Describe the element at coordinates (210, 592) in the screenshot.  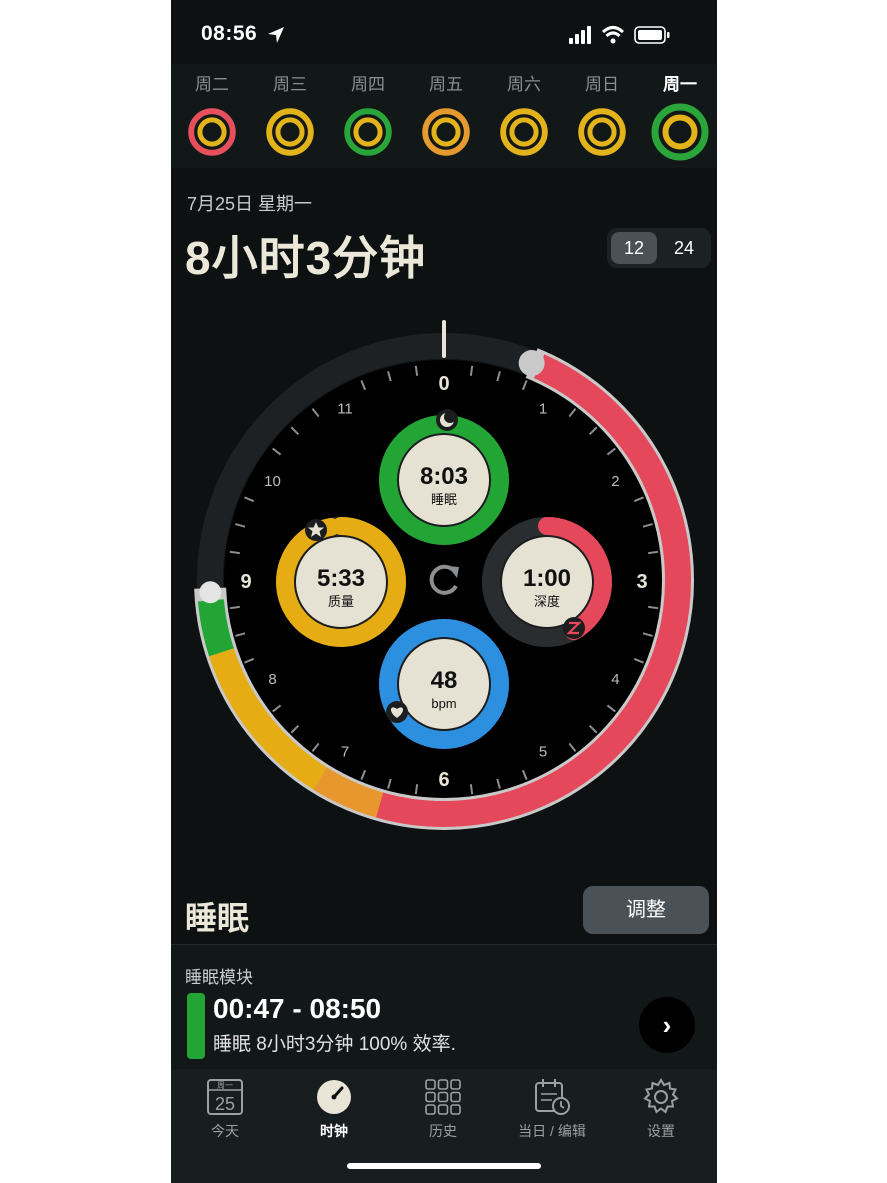
I see `sleep-arc-start-handle` at that location.